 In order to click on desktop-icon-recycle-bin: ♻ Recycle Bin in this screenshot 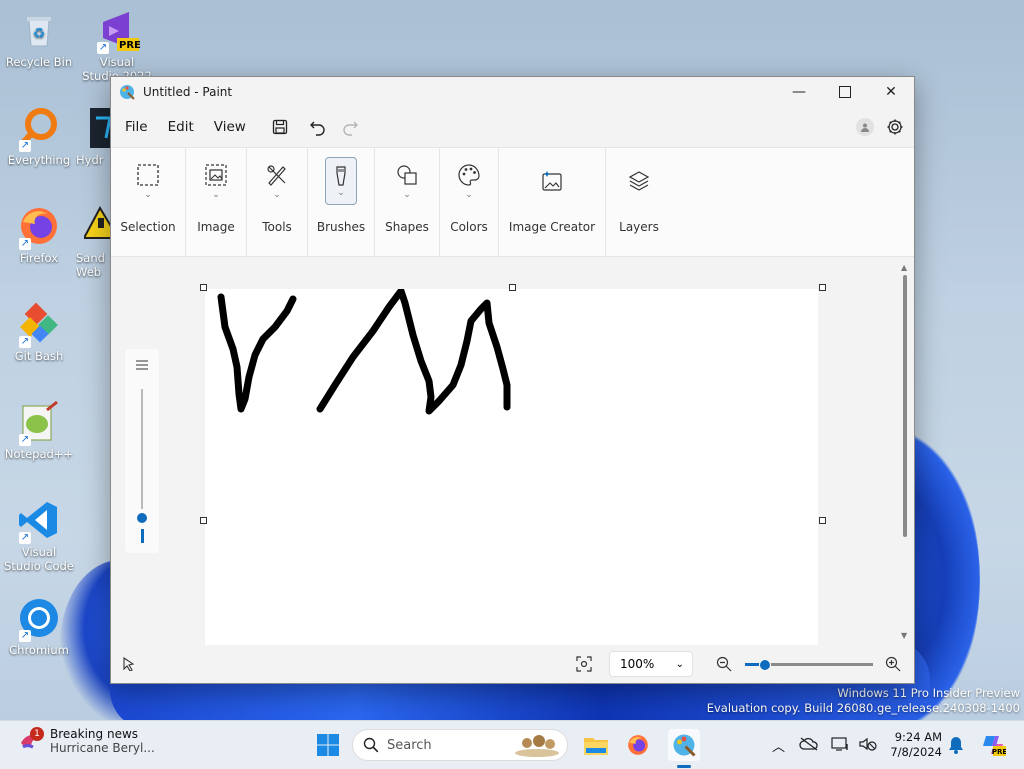, I will do `click(39, 38)`.